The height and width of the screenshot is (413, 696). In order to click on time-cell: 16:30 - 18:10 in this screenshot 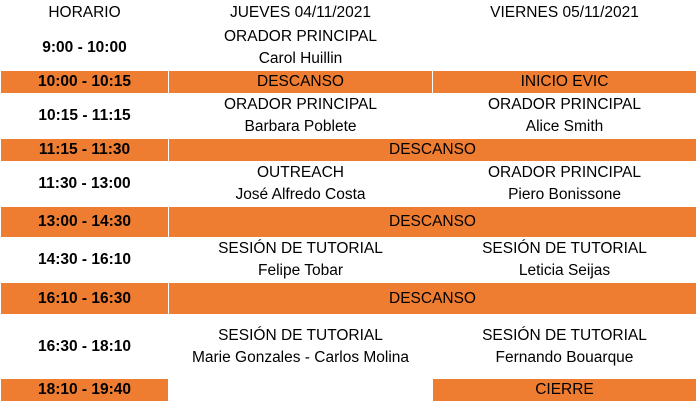, I will do `click(84, 346)`.